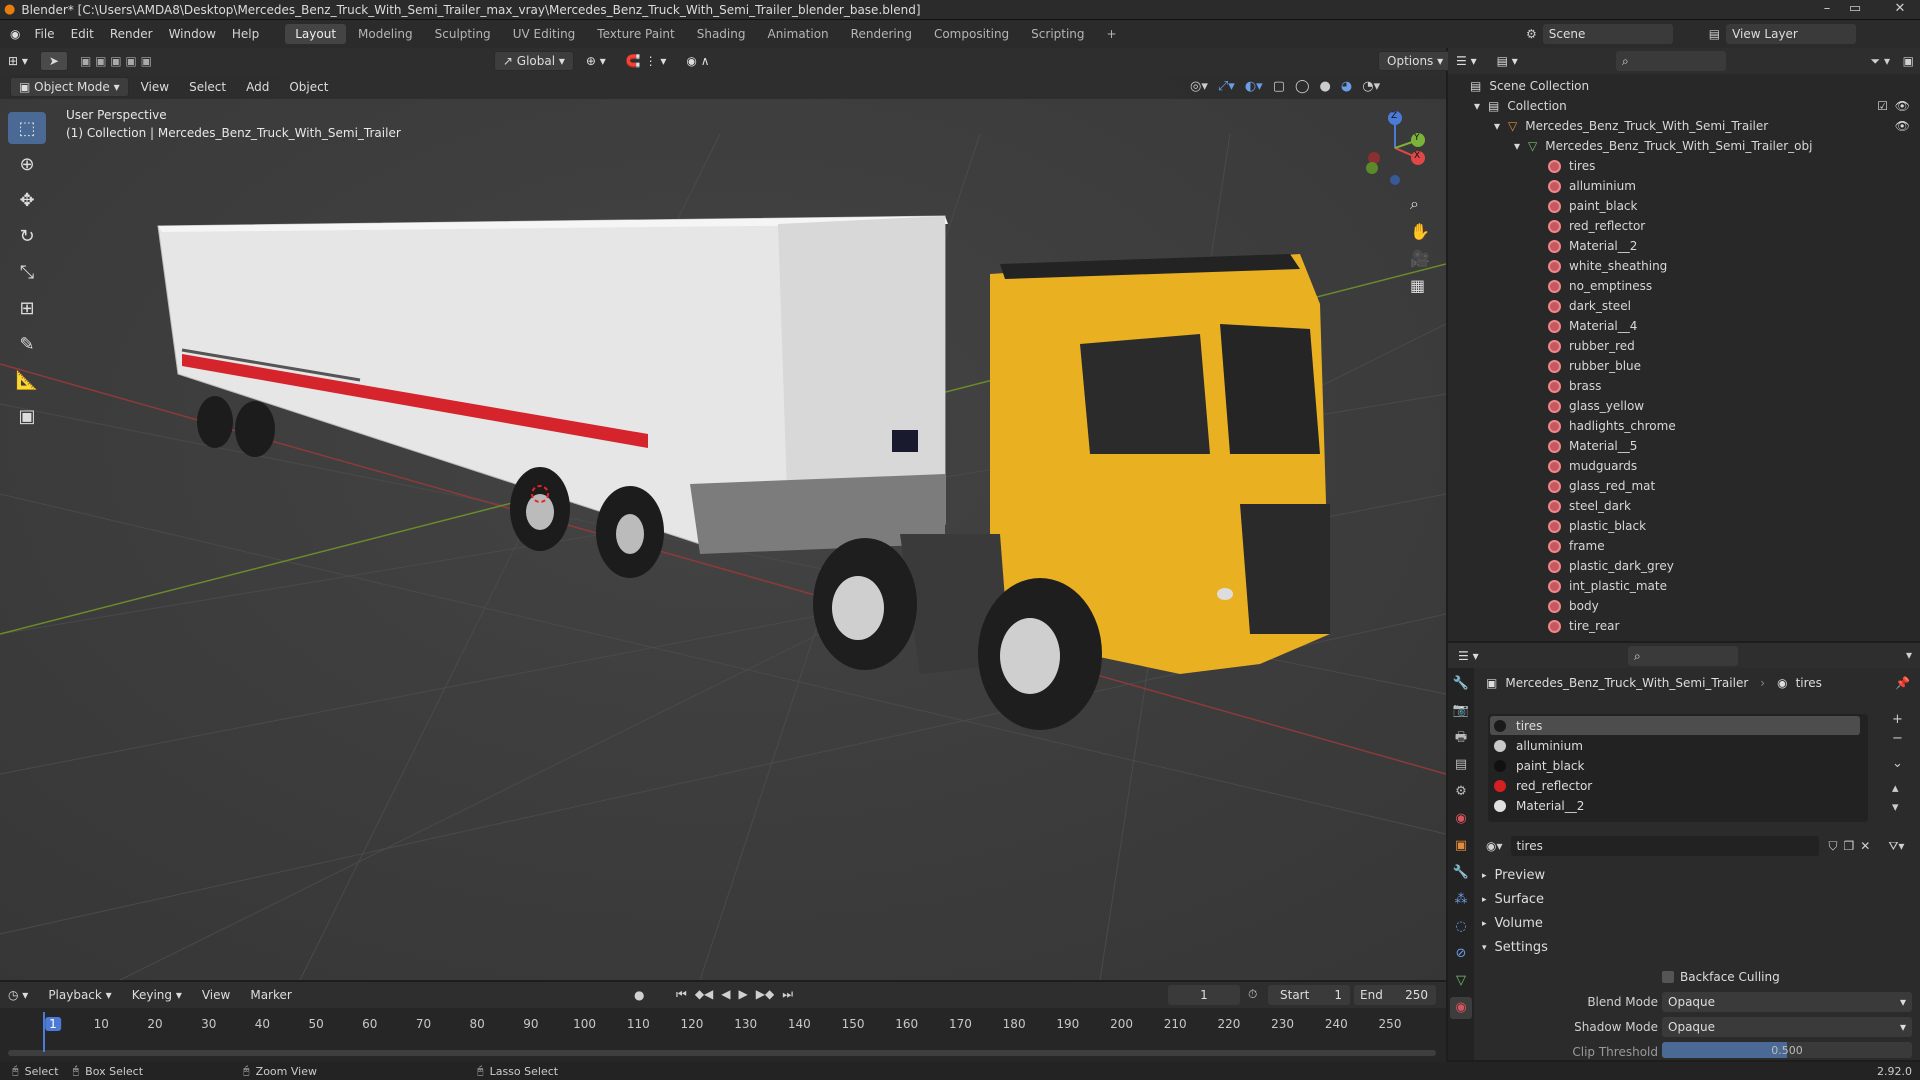 The height and width of the screenshot is (1080, 1920). What do you see at coordinates (1325, 86) in the screenshot?
I see `solid-shading-icon: ●` at bounding box center [1325, 86].